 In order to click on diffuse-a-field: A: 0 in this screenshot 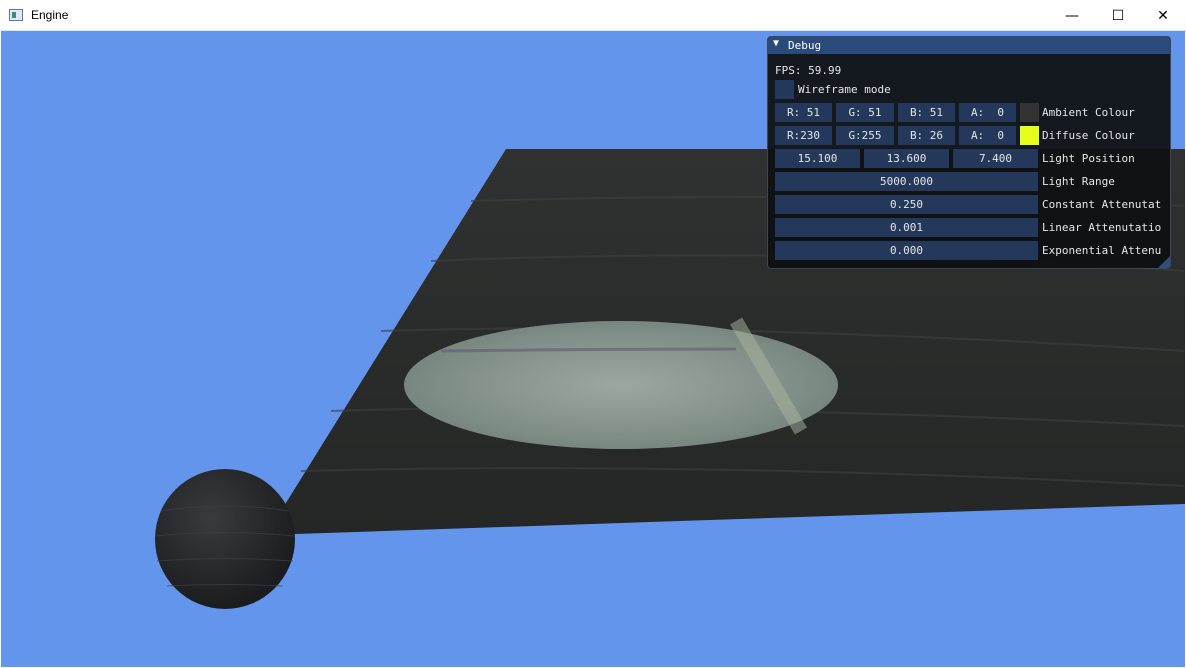, I will do `click(987, 135)`.